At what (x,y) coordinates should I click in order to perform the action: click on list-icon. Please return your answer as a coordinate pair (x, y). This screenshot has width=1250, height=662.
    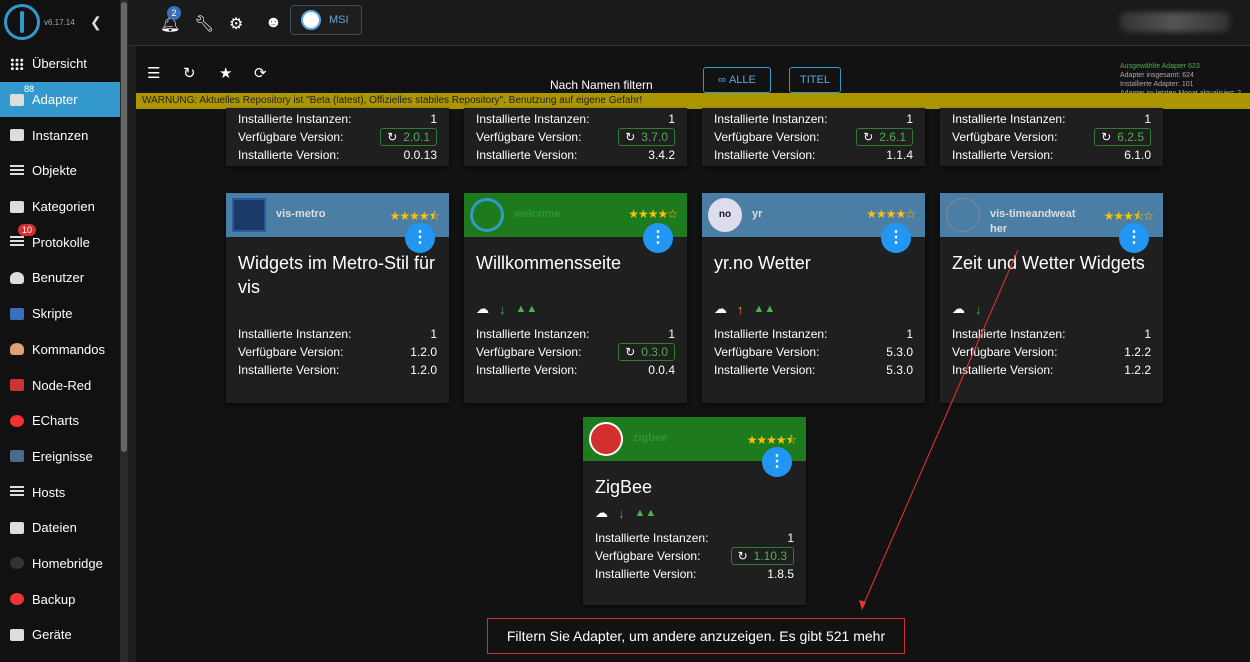
    Looking at the image, I should click on (17, 170).